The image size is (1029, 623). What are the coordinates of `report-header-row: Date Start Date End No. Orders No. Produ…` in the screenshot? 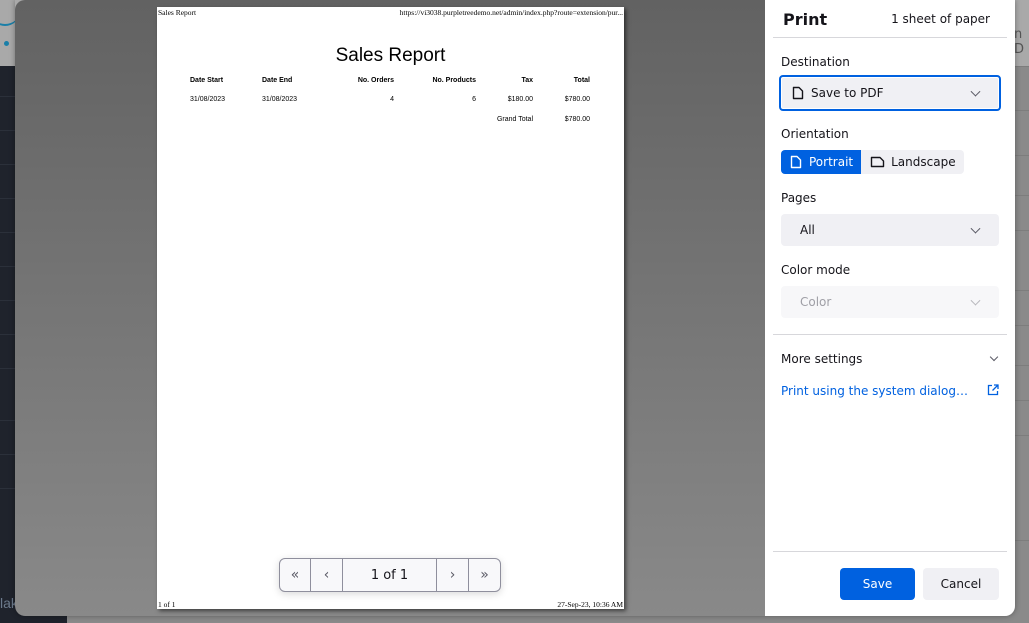 It's located at (390, 86).